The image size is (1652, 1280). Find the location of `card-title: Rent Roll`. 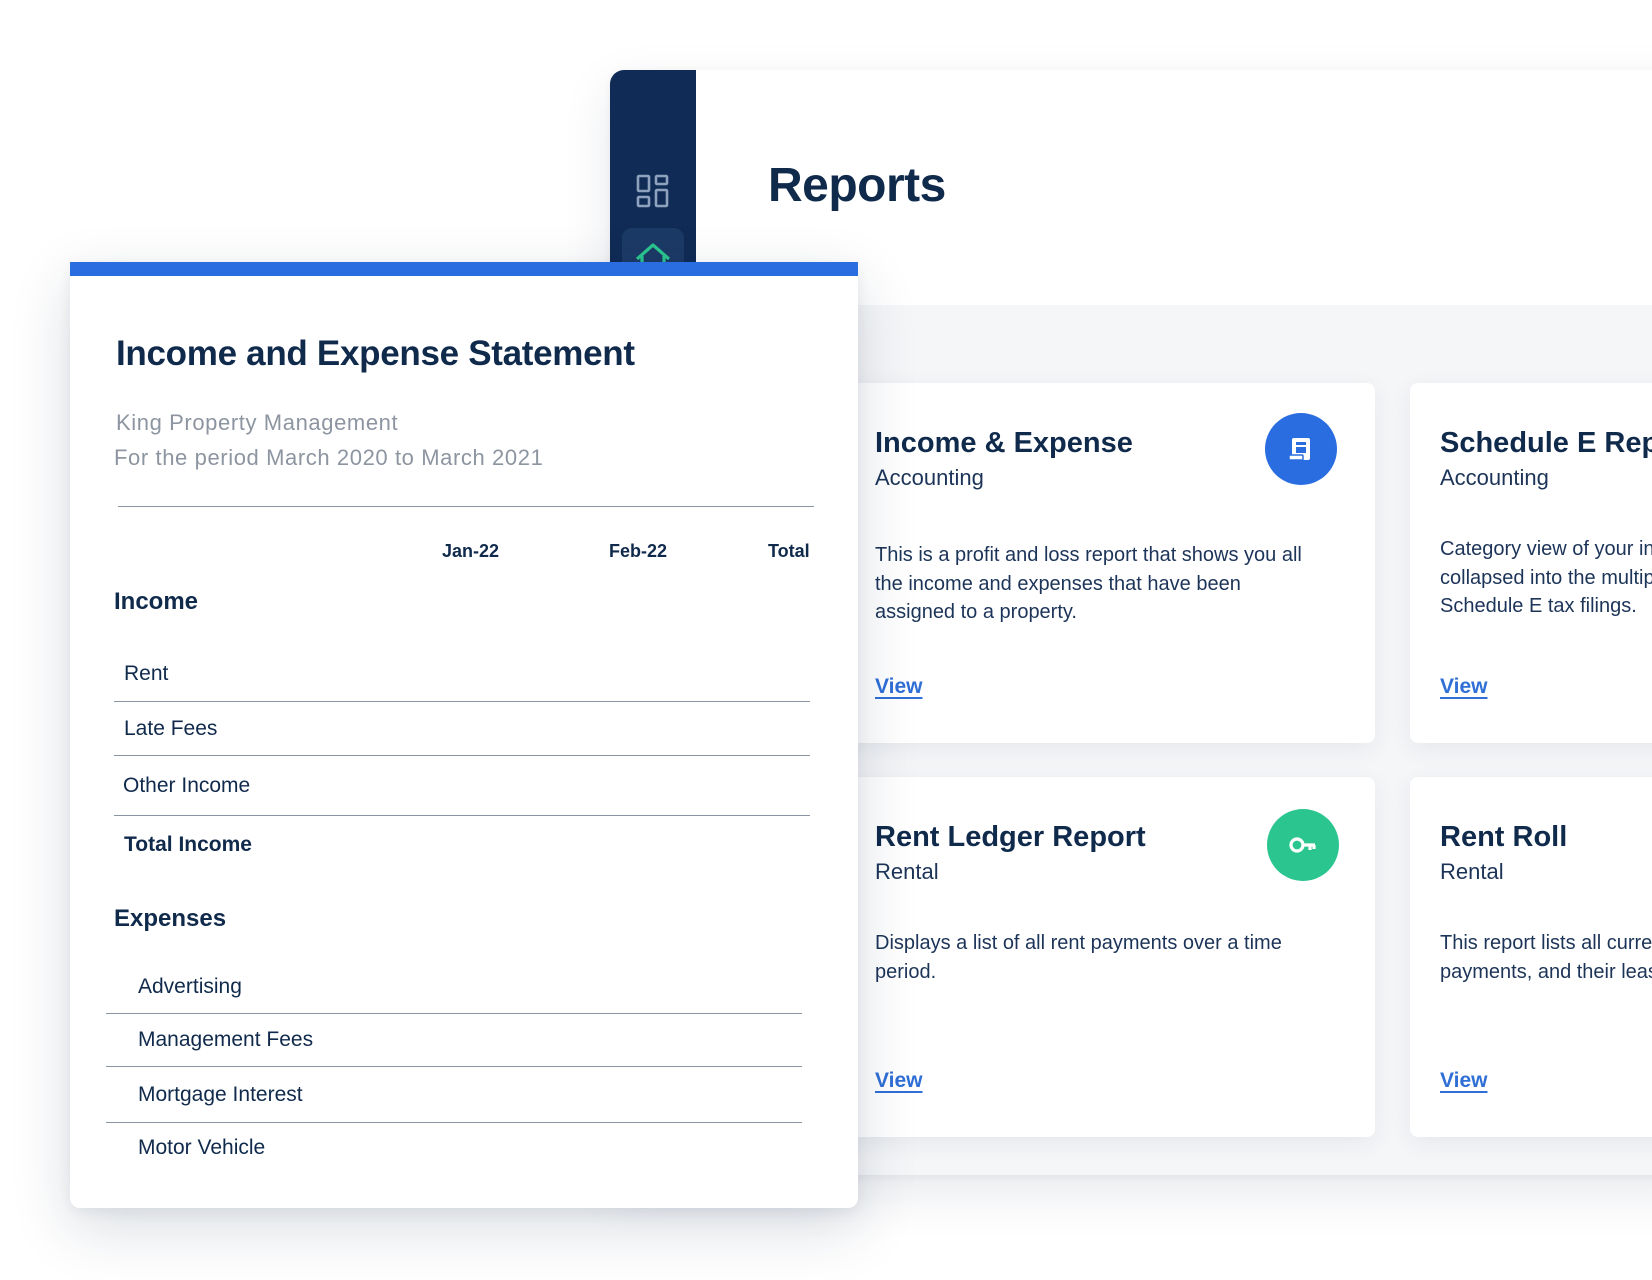

card-title: Rent Roll is located at coordinates (1504, 837).